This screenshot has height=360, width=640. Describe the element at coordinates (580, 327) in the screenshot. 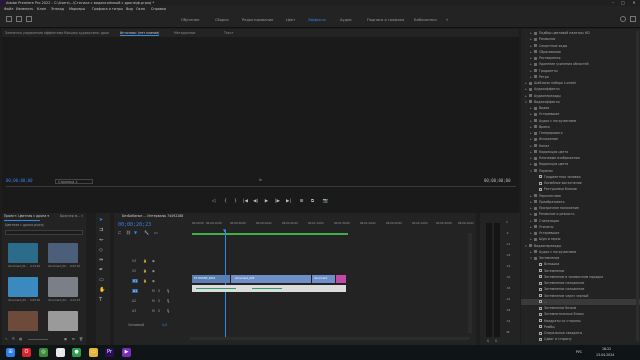

I see `effects-item: Ромбы` at that location.